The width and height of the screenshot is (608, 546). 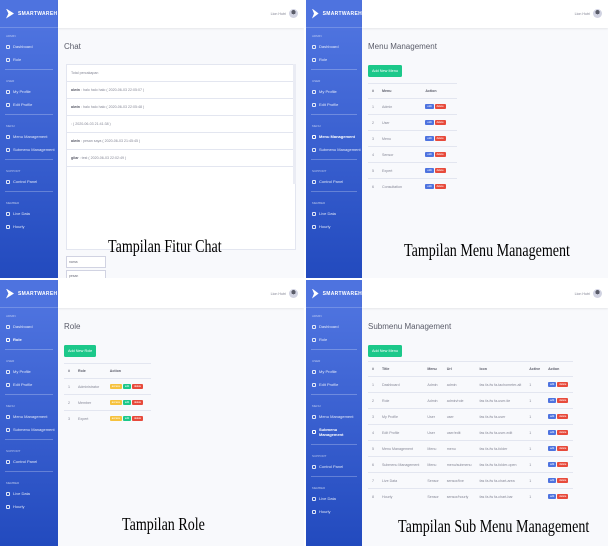 What do you see at coordinates (314, 466) in the screenshot?
I see `sliders-icon` at bounding box center [314, 466].